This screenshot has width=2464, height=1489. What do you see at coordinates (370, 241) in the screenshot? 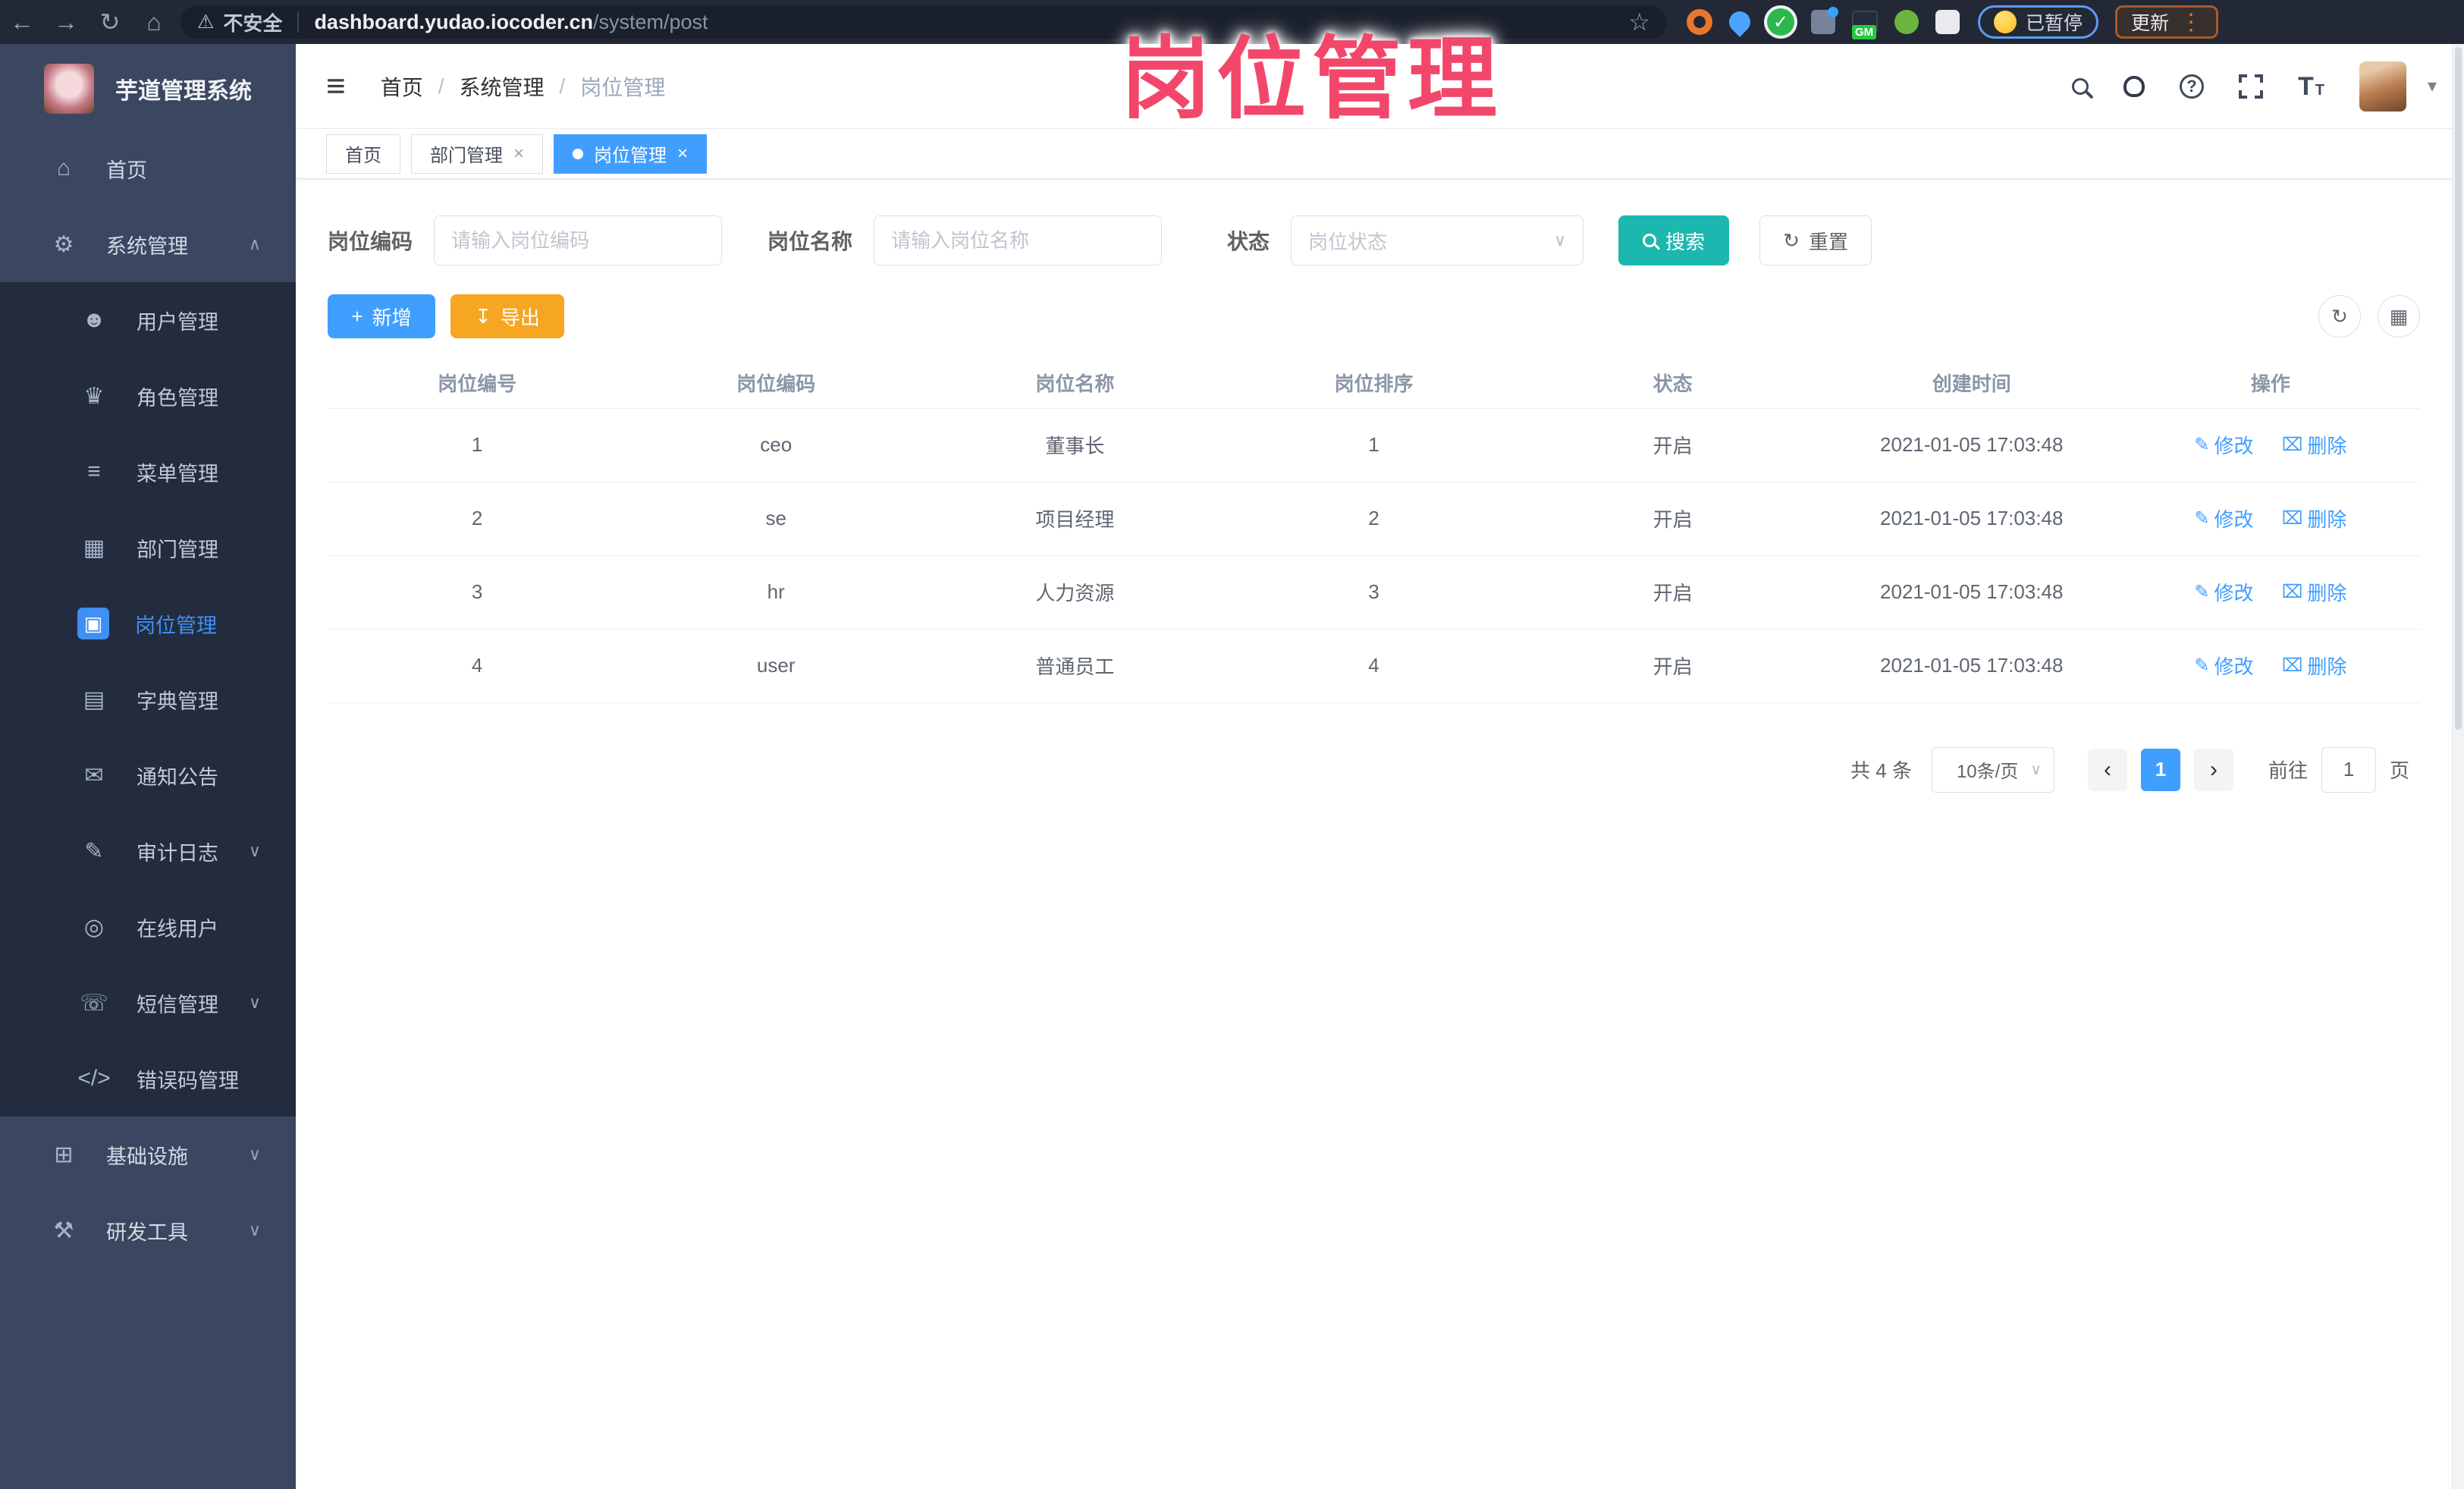
I see `post-code-label: 岗位编码` at bounding box center [370, 241].